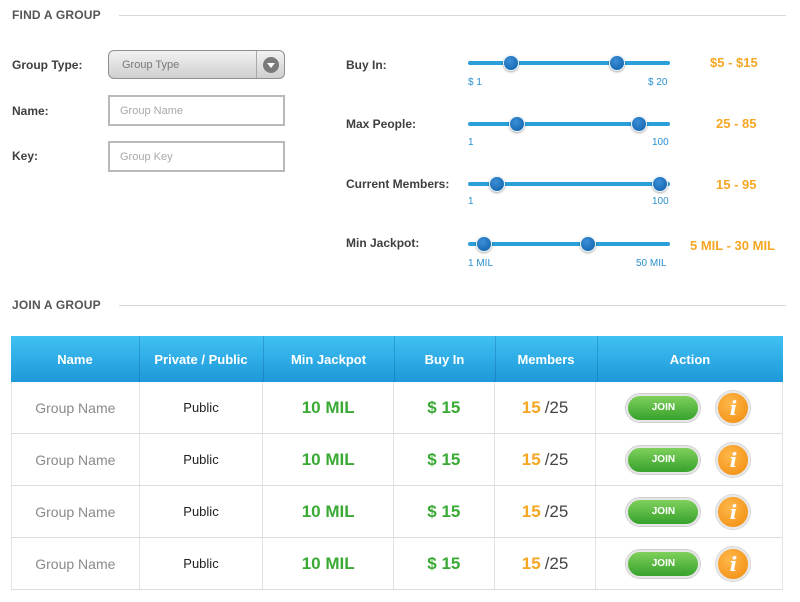  I want to click on max-people-slider, so click(569, 124).